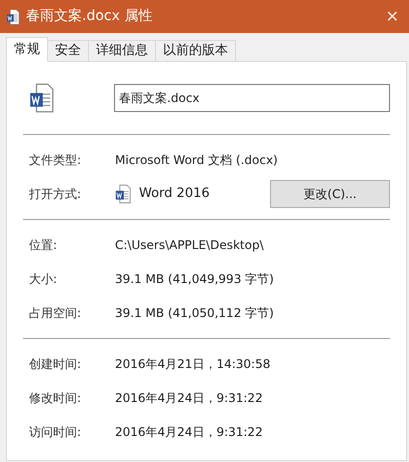 The width and height of the screenshot is (409, 462). I want to click on field-label: 占用空间:, so click(55, 313).